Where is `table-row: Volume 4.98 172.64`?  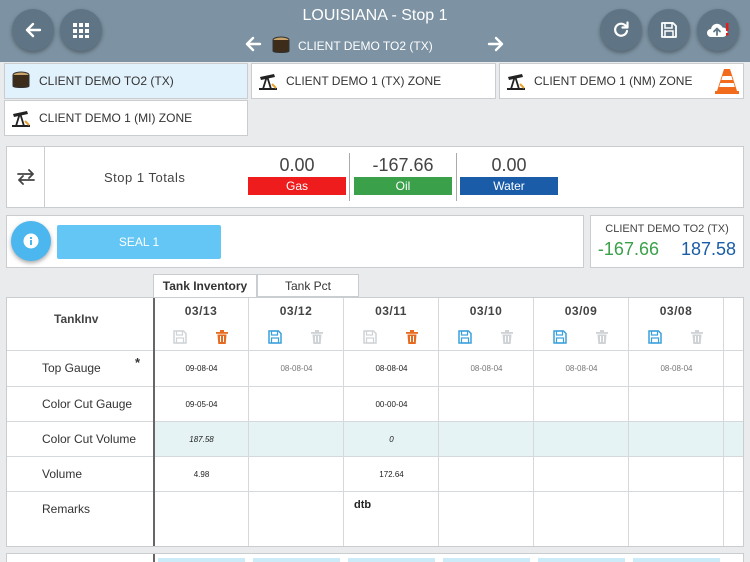 table-row: Volume 4.98 172.64 is located at coordinates (375, 474).